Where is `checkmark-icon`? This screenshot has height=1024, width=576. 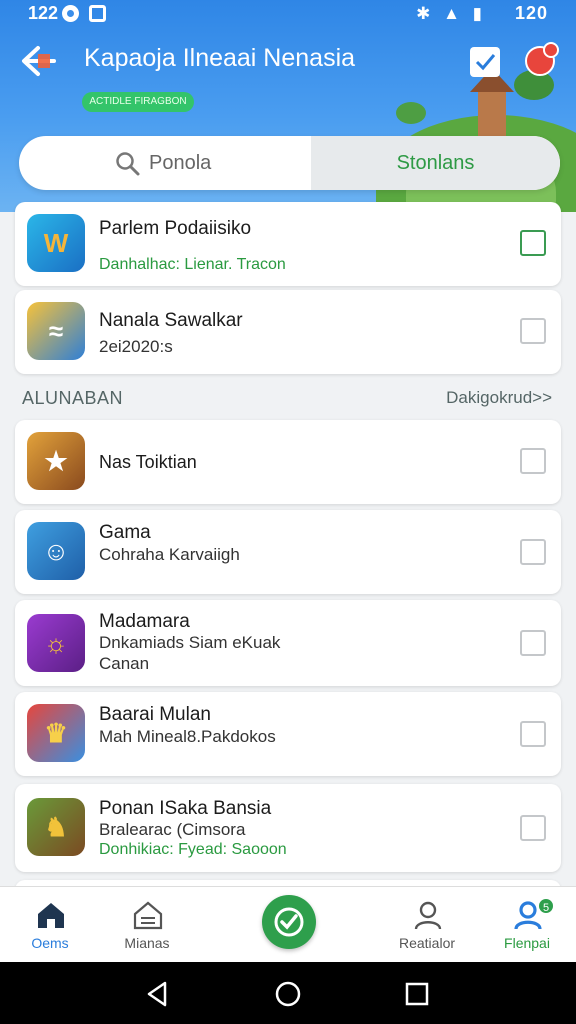
checkmark-icon is located at coordinates (289, 922).